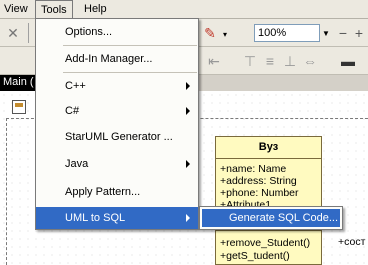 Image resolution: width=368 pixels, height=265 pixels. Describe the element at coordinates (19, 107) in the screenshot. I see `diagram-icon` at that location.